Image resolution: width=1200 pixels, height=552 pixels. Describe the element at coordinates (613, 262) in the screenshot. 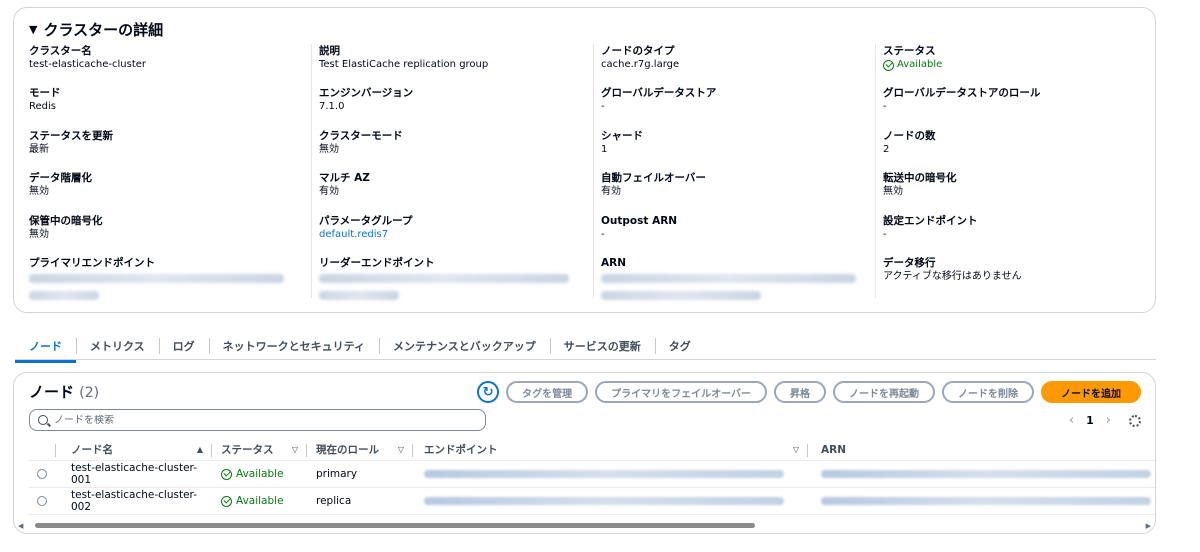

I see `field-label: ARN` at that location.